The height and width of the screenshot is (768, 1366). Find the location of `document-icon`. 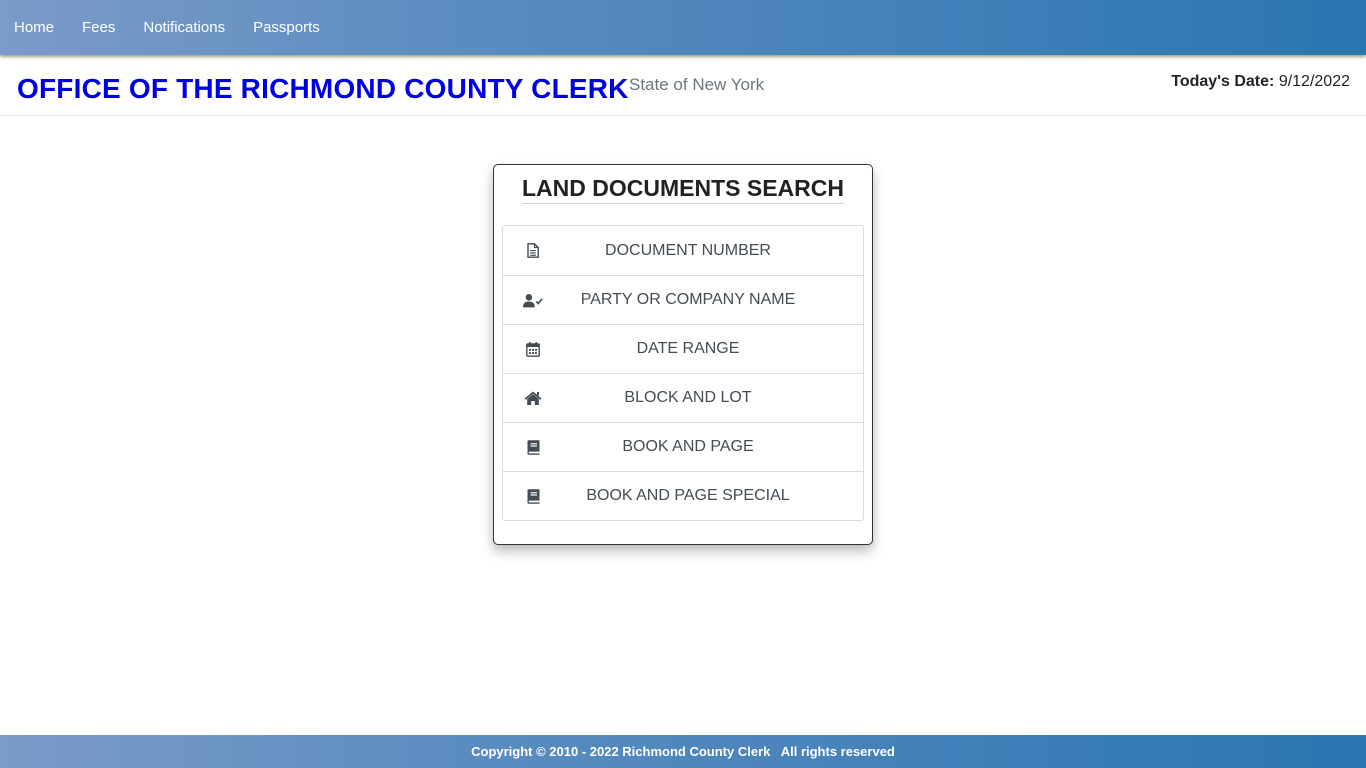

document-icon is located at coordinates (533, 251).